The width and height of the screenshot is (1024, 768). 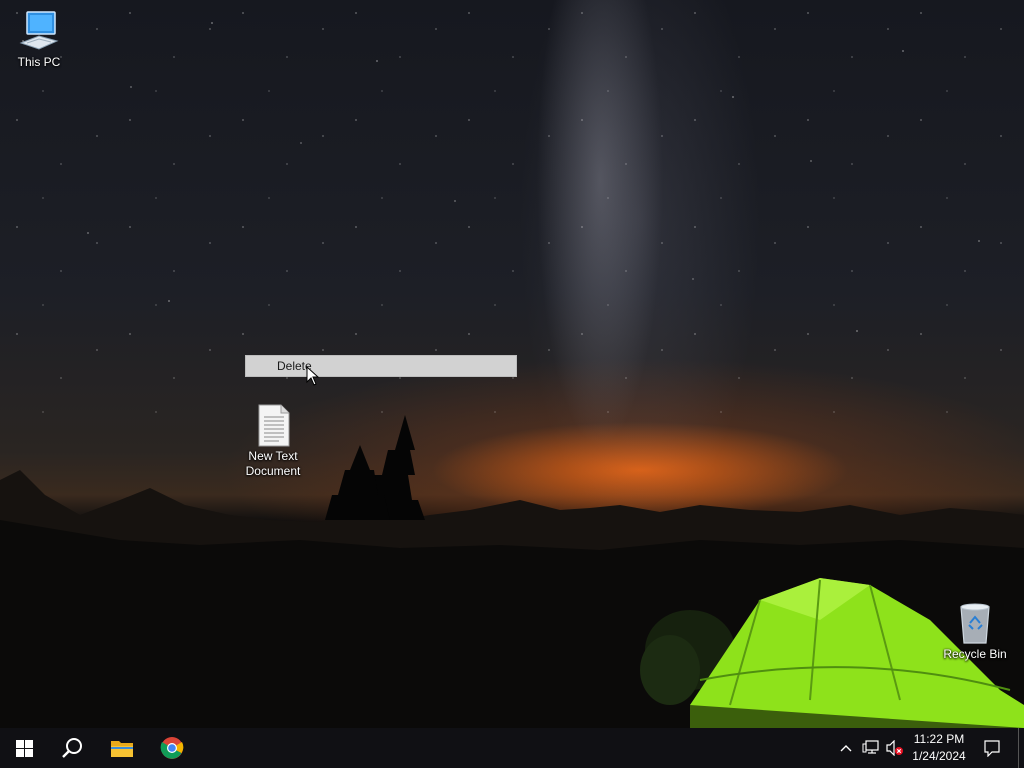 What do you see at coordinates (273, 463) in the screenshot?
I see `desktop-icon-label: New Text Document` at bounding box center [273, 463].